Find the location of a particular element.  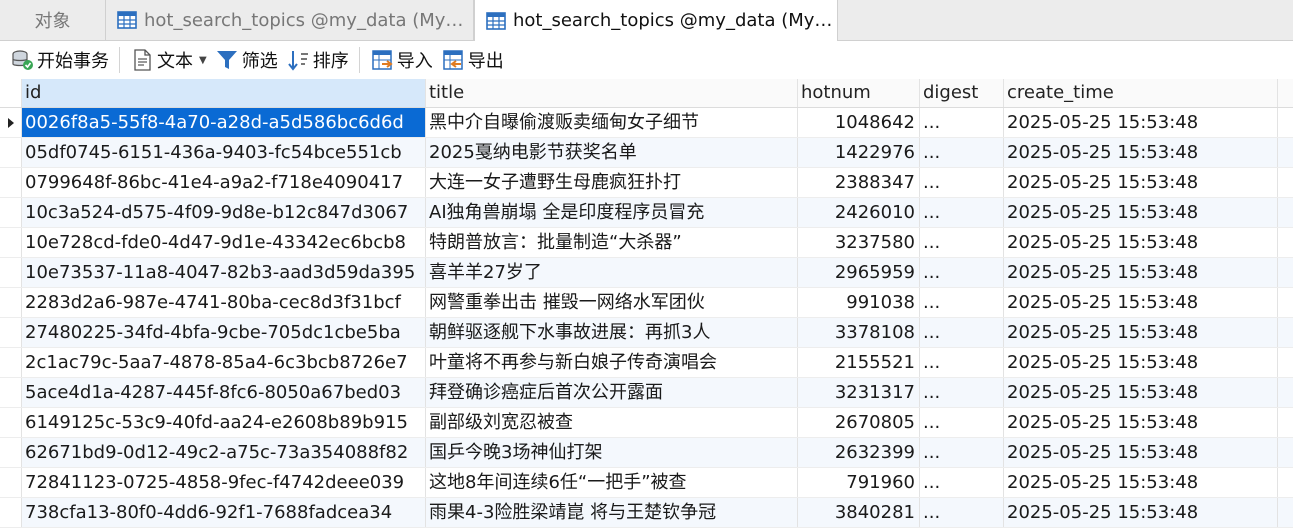

cell-id: 10c3a524-d575-4f09-9d8e-b12c847d3067 is located at coordinates (224, 212).